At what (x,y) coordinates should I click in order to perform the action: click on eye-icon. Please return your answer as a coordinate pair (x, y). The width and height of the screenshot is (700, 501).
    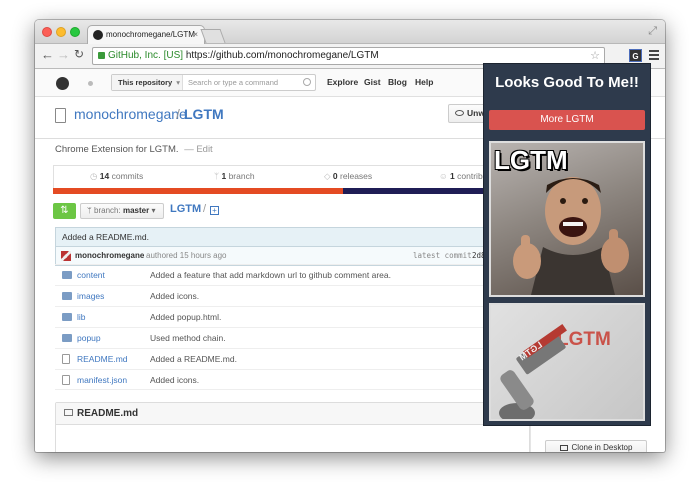
    Looking at the image, I should click on (459, 113).